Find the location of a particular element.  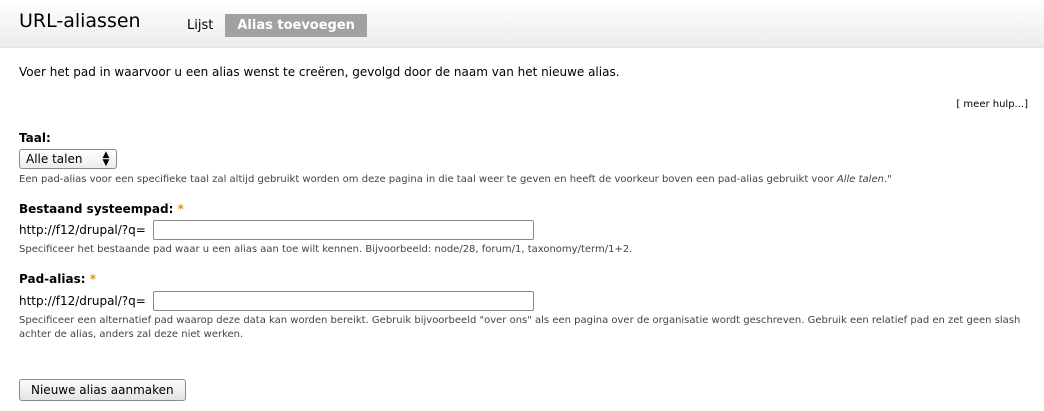

select-arrows-icon: ▲ ▼ is located at coordinates (106, 159).